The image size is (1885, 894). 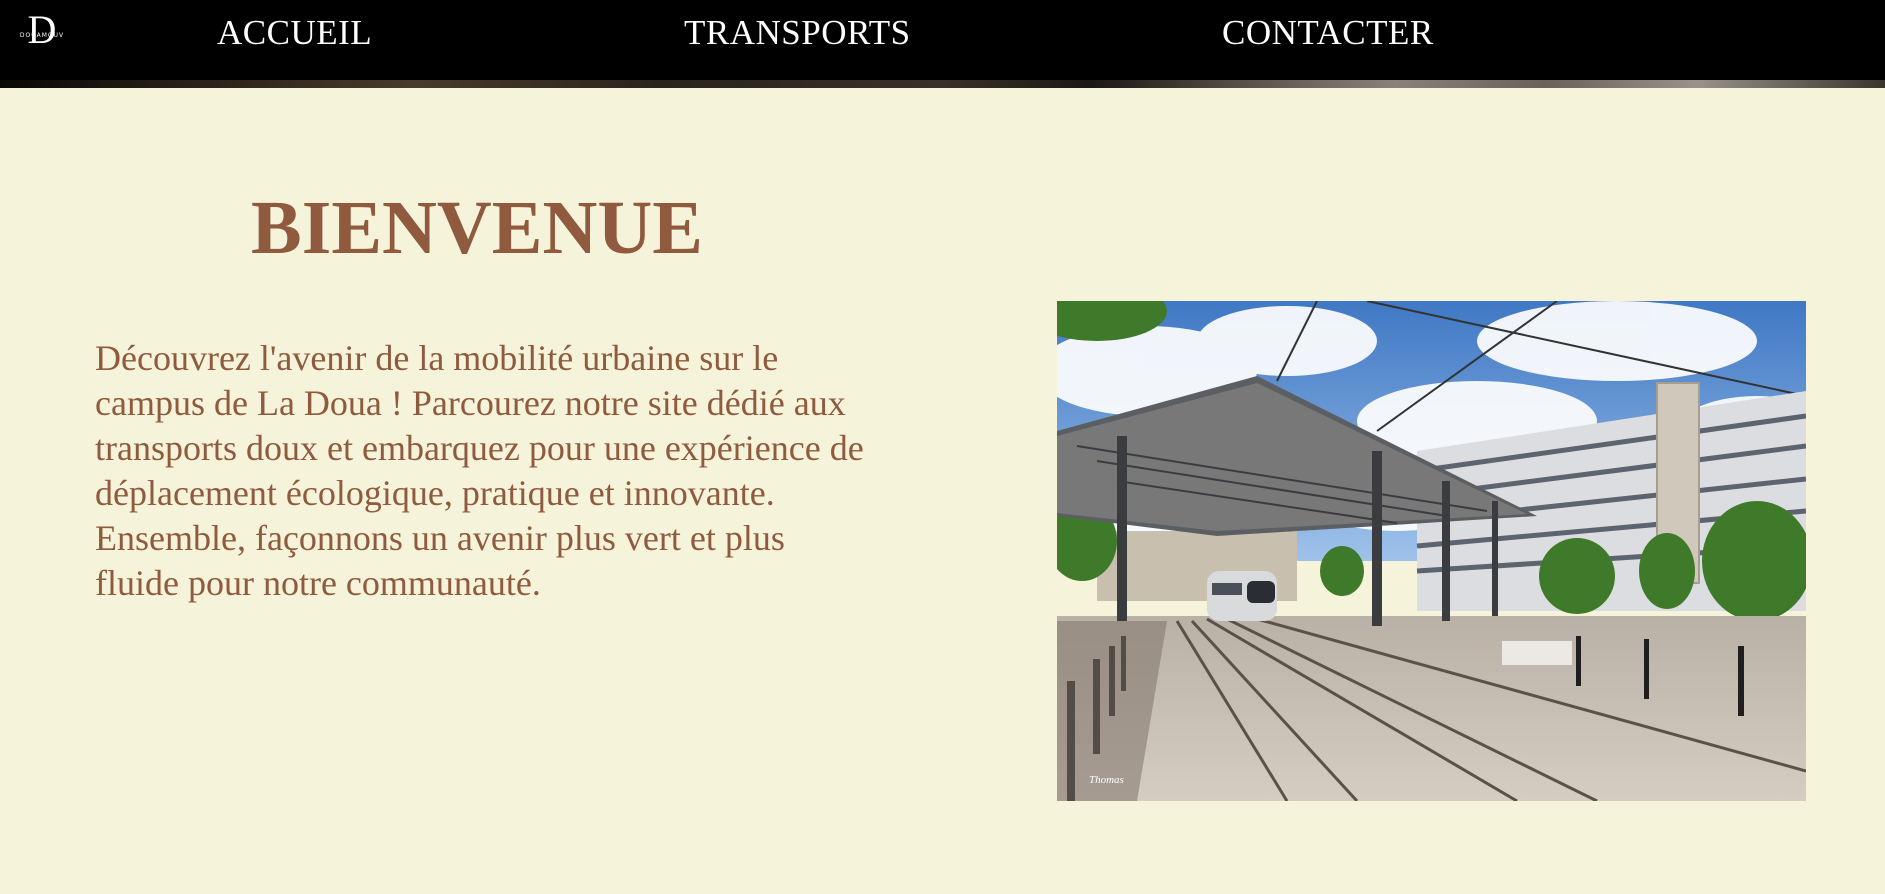 I want to click on bench, so click(x=1537, y=653).